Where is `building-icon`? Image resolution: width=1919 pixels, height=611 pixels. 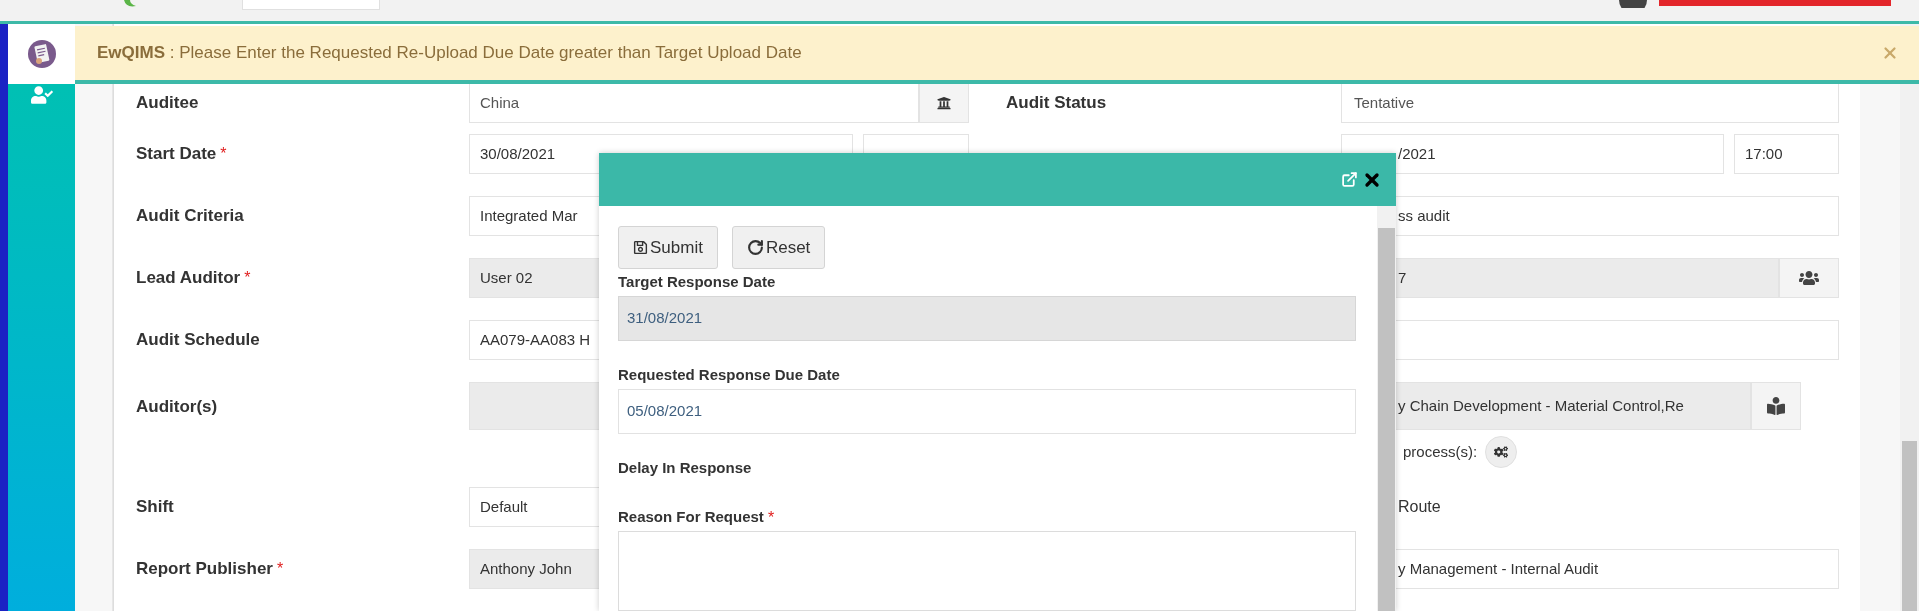 building-icon is located at coordinates (944, 103).